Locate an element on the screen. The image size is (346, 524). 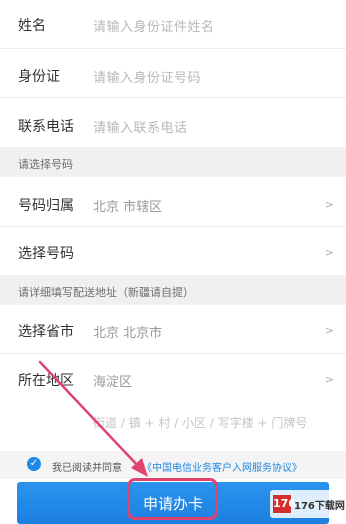
id-card-row: 身份证 请输入身份证号码 is located at coordinates (173, 73).